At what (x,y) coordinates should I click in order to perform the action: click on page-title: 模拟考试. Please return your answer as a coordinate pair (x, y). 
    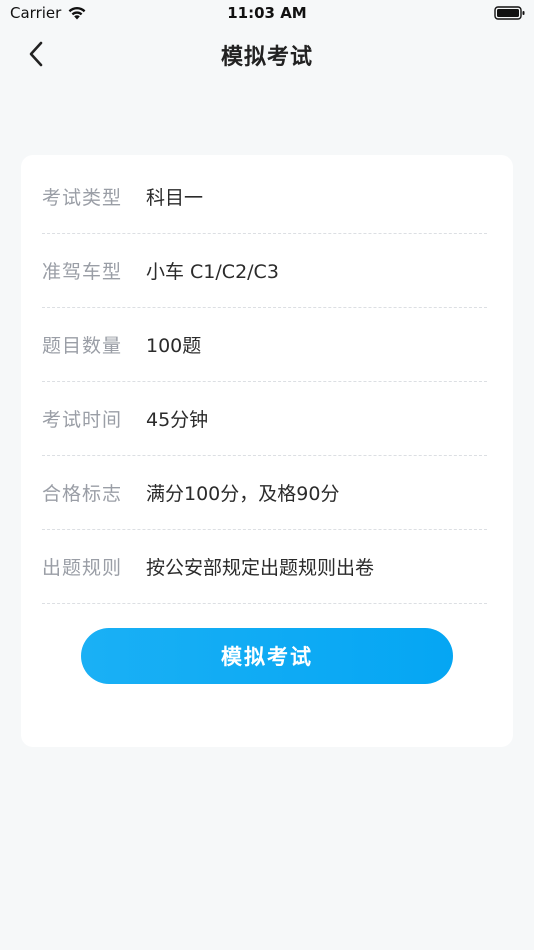
    Looking at the image, I should click on (266, 57).